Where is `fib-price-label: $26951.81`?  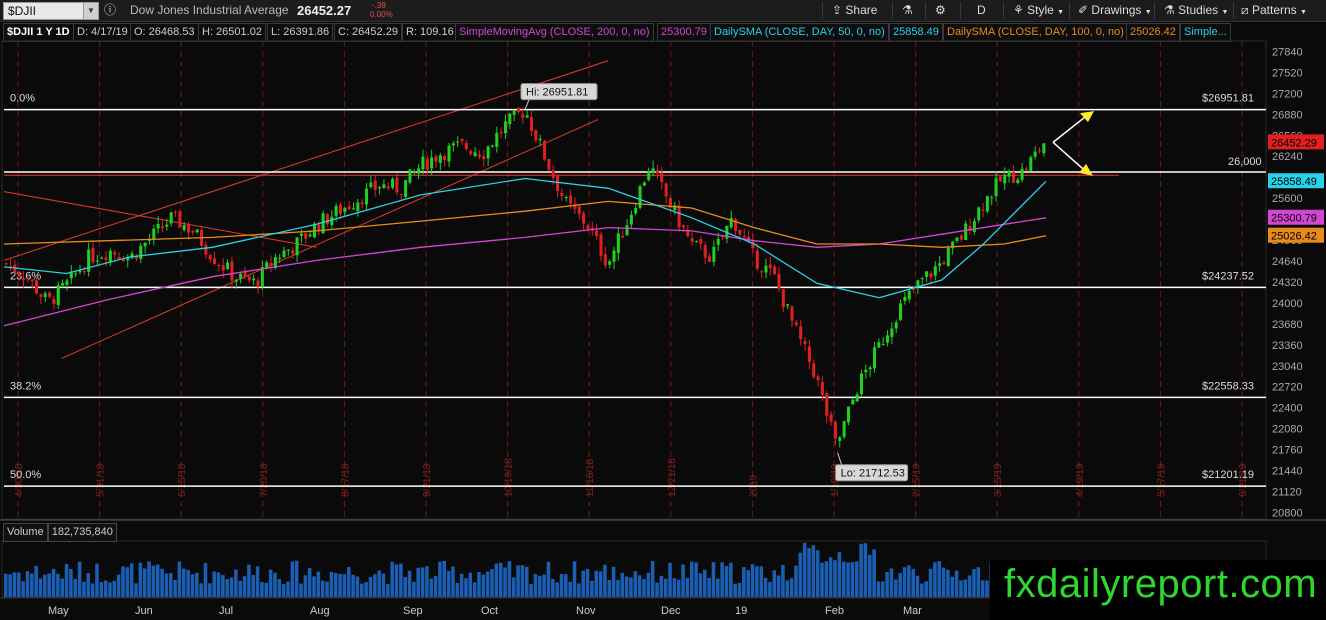 fib-price-label: $26951.81 is located at coordinates (1228, 99).